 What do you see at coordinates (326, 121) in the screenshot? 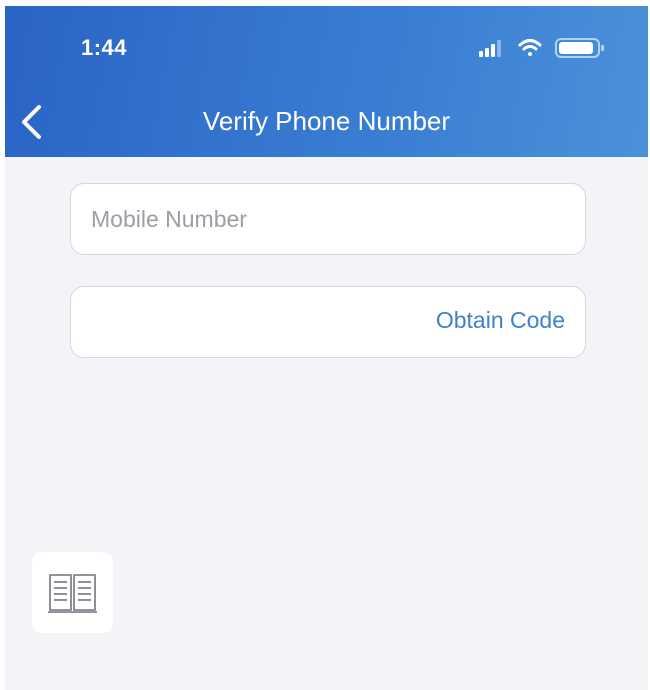
I see `page-title: Verify Phone Number` at bounding box center [326, 121].